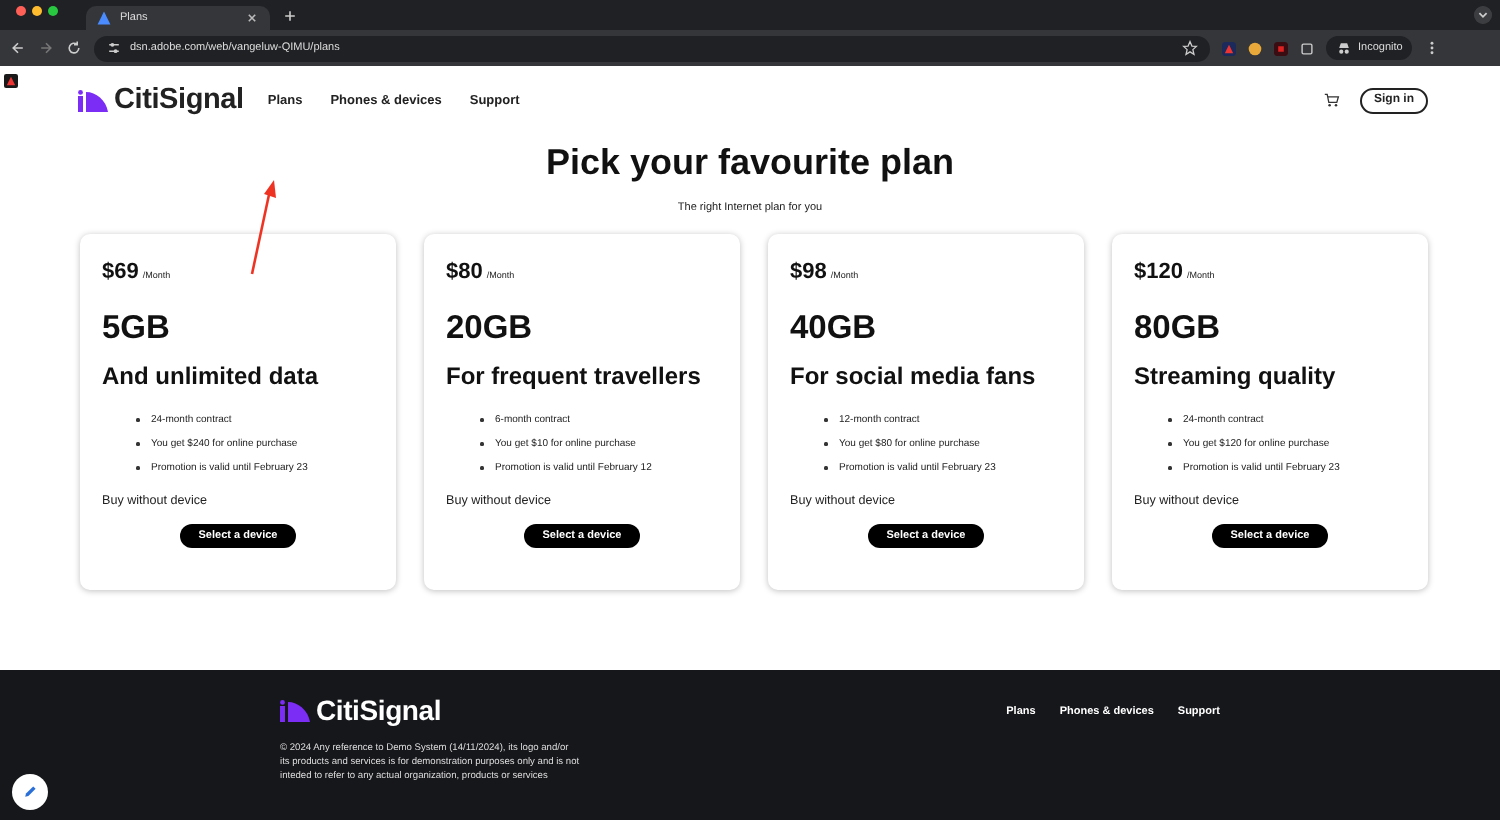 This screenshot has height=820, width=1500. I want to click on back-icon, so click(18, 48).